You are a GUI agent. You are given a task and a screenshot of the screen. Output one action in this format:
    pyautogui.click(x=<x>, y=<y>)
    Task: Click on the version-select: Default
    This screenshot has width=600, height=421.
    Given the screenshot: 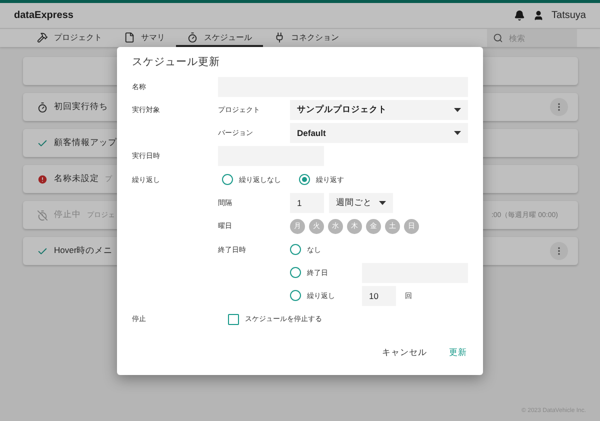 What is the action you would take?
    pyautogui.click(x=379, y=132)
    